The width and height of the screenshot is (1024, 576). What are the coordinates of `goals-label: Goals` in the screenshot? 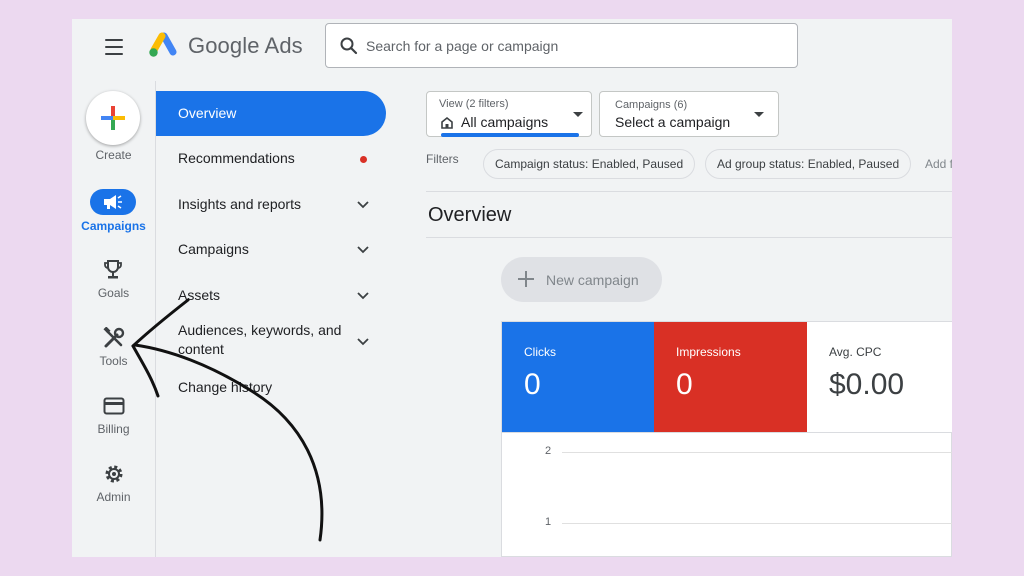 It's located at (113, 293).